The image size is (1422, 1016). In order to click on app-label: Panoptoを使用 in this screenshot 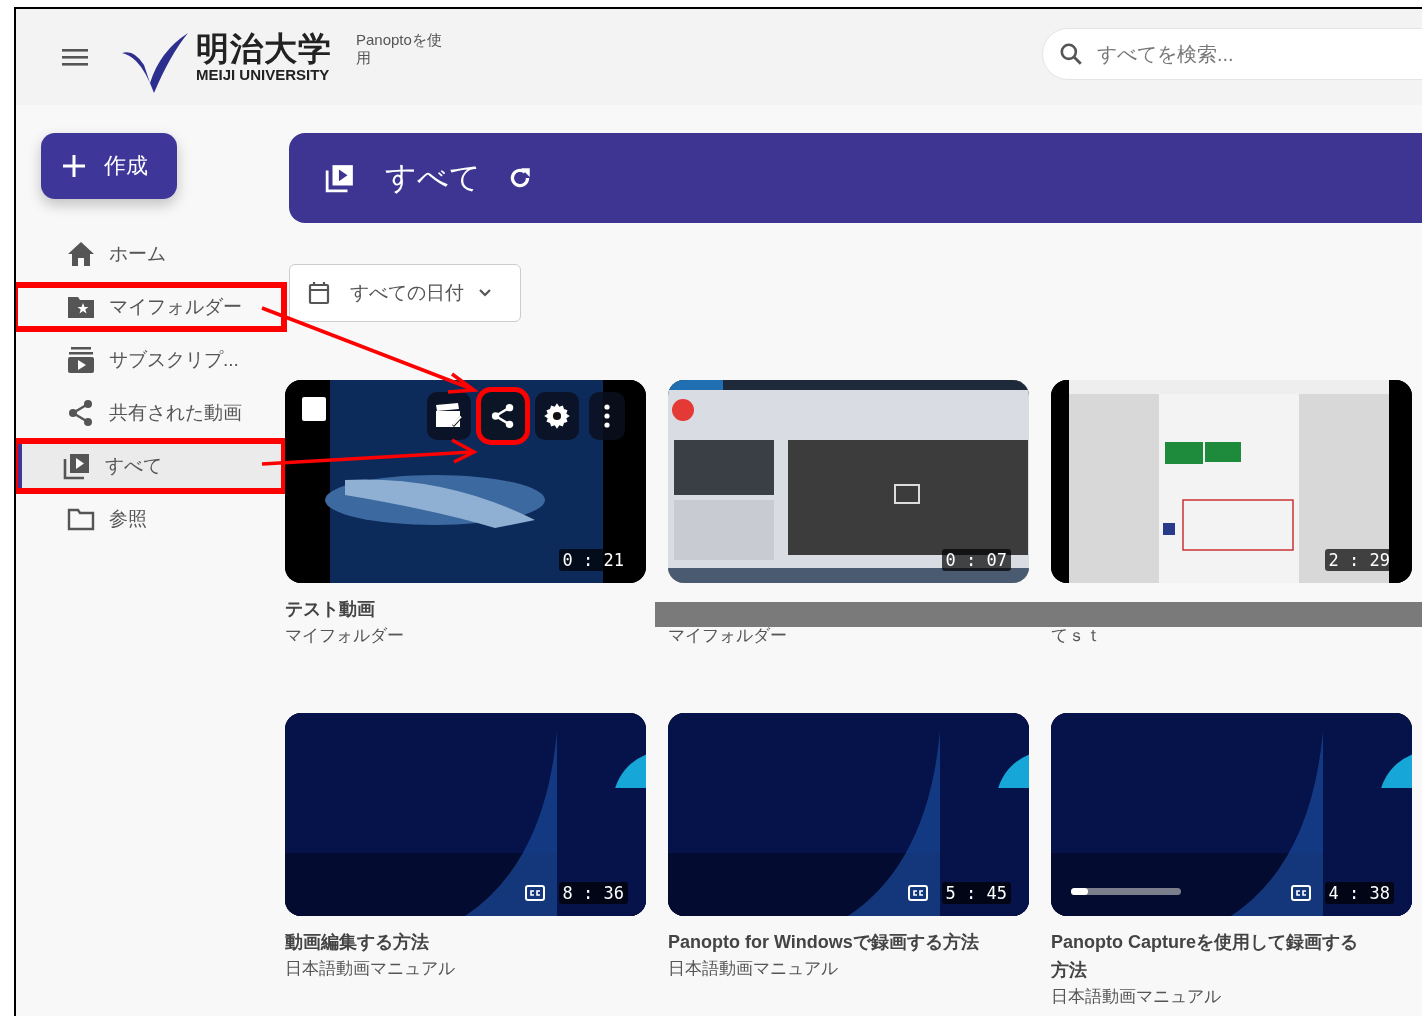, I will do `click(399, 49)`.